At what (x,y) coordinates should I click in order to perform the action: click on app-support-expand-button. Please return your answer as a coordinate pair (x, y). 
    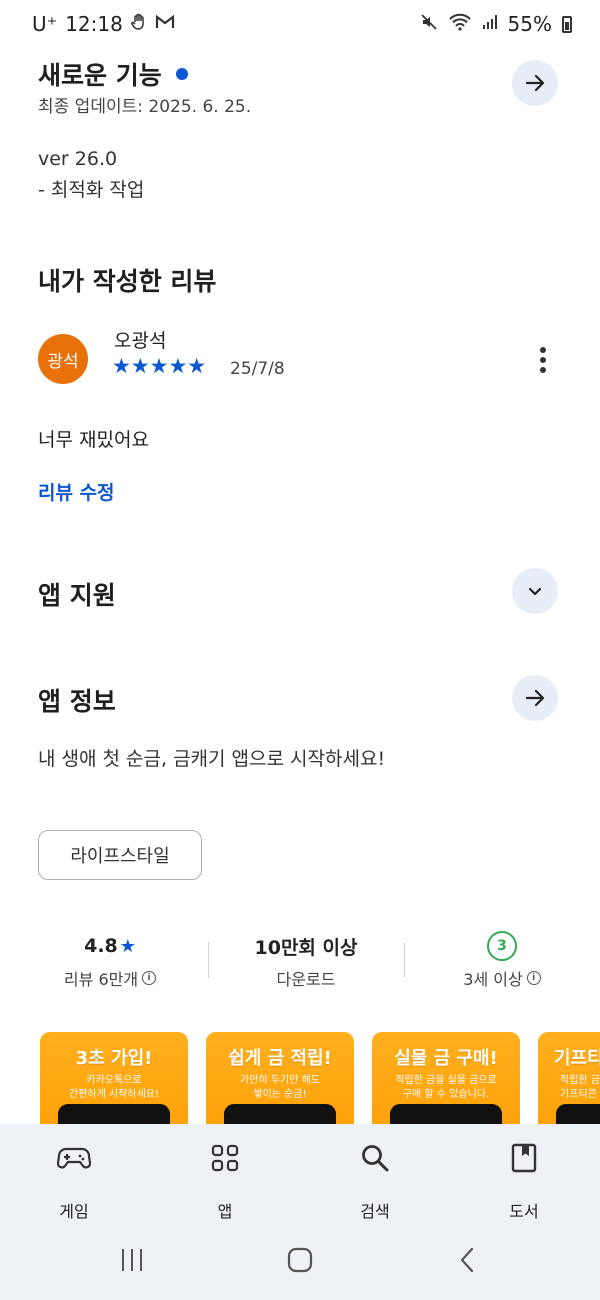
    Looking at the image, I should click on (535, 591).